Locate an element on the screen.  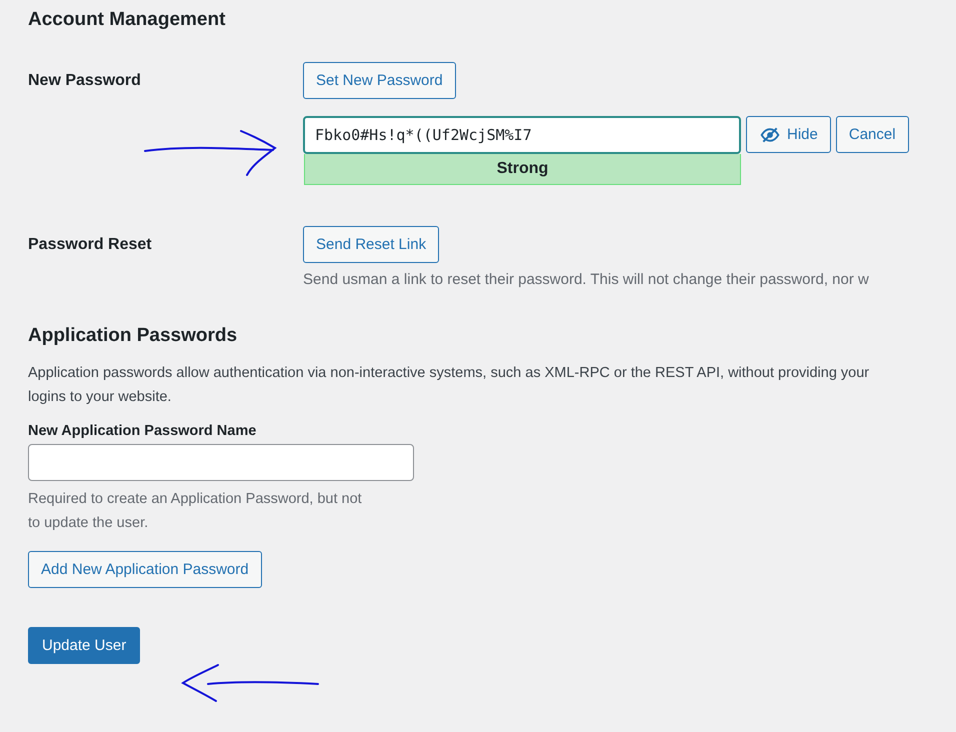
section-heading: Application Passwords is located at coordinates (133, 336).